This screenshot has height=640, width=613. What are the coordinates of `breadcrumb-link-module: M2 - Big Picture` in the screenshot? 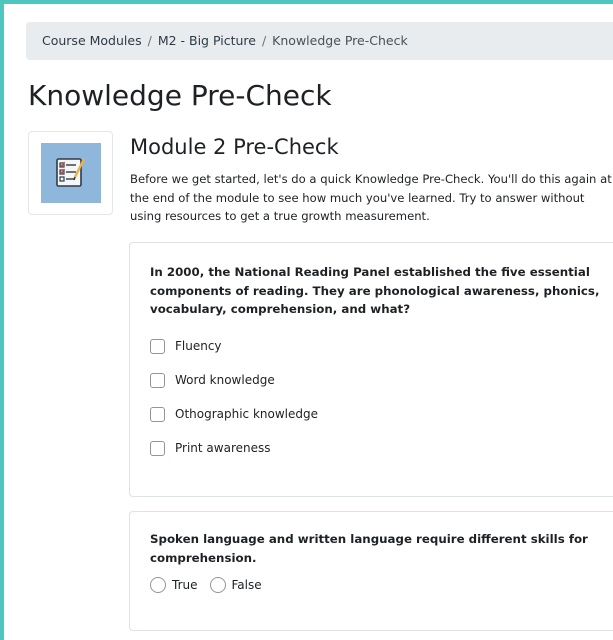 It's located at (207, 40).